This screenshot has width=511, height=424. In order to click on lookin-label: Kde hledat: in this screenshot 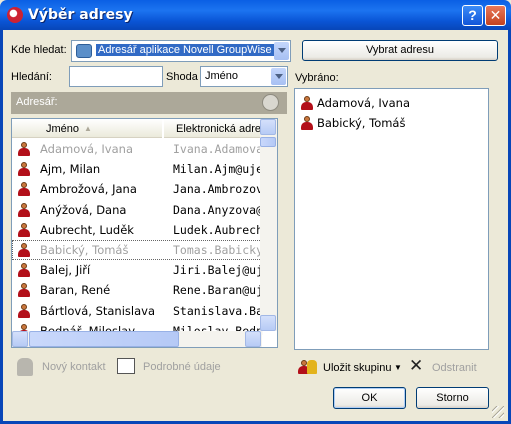, I will do `click(39, 50)`.